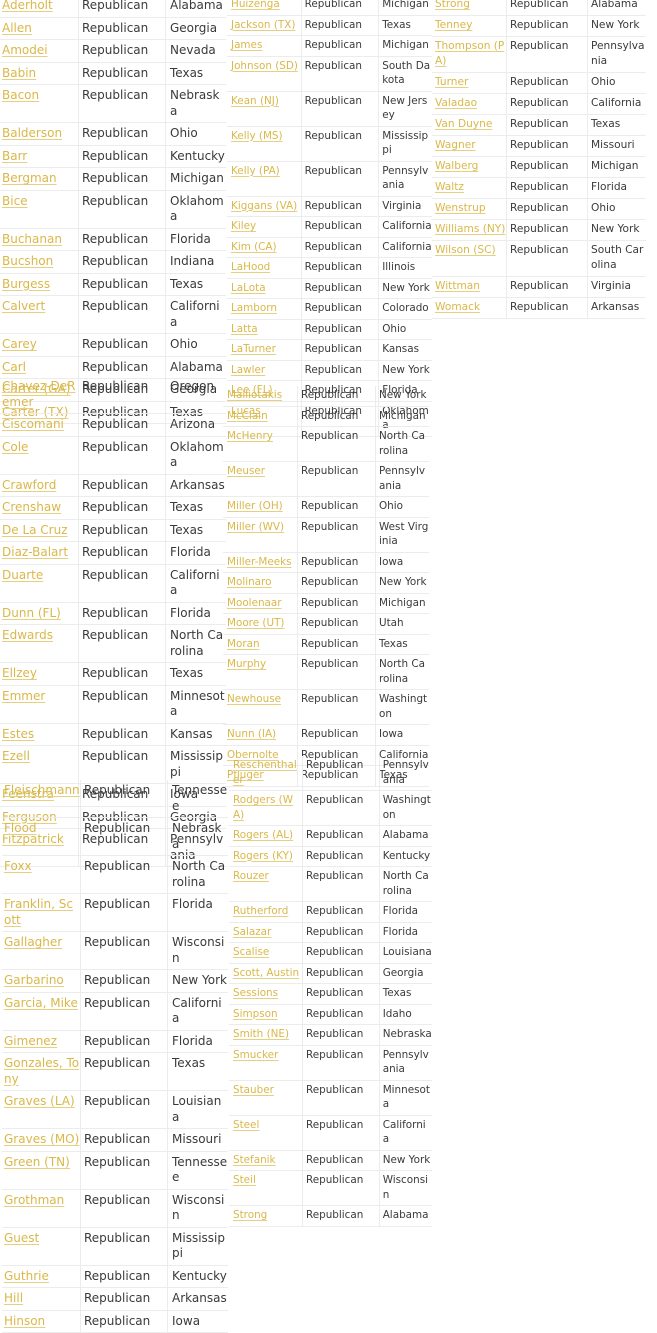 This screenshot has width=657, height=1333. Describe the element at coordinates (257, 136) in the screenshot. I see `member-name-link: Kelly (MS)` at that location.